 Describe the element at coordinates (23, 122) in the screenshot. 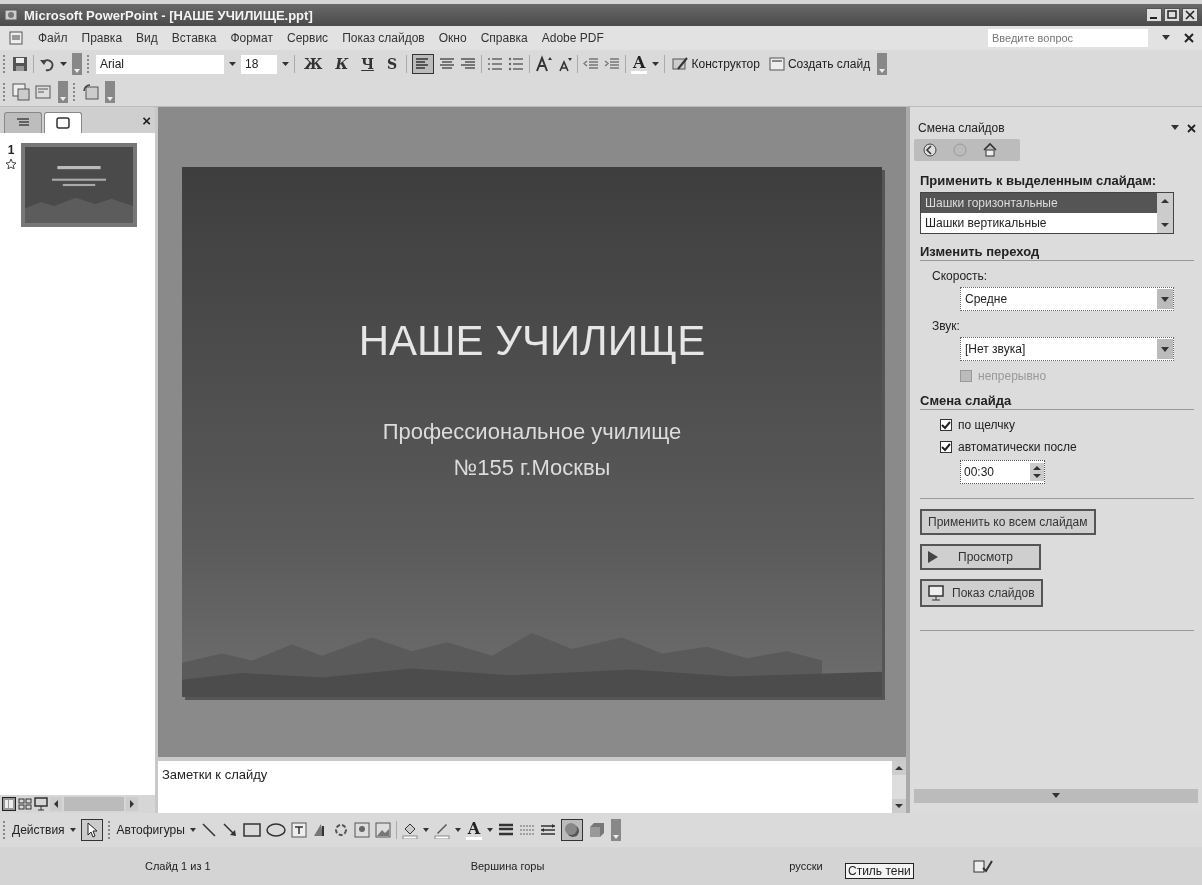

I see `outline-tab` at that location.